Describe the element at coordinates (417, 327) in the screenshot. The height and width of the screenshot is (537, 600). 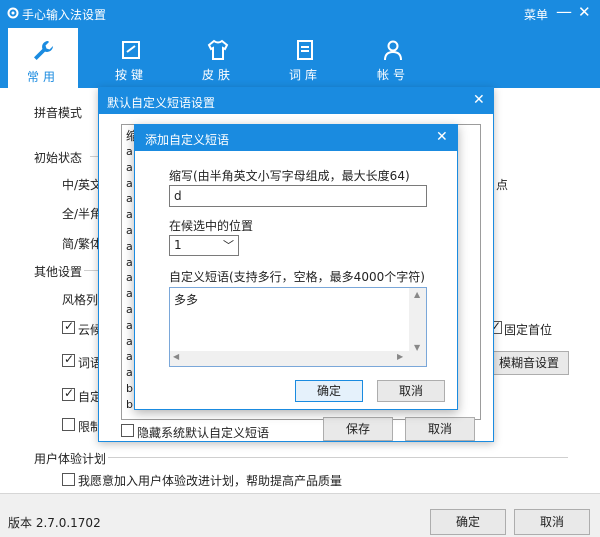
I see `textarea-vscrollbar: ▲ ▼` at that location.